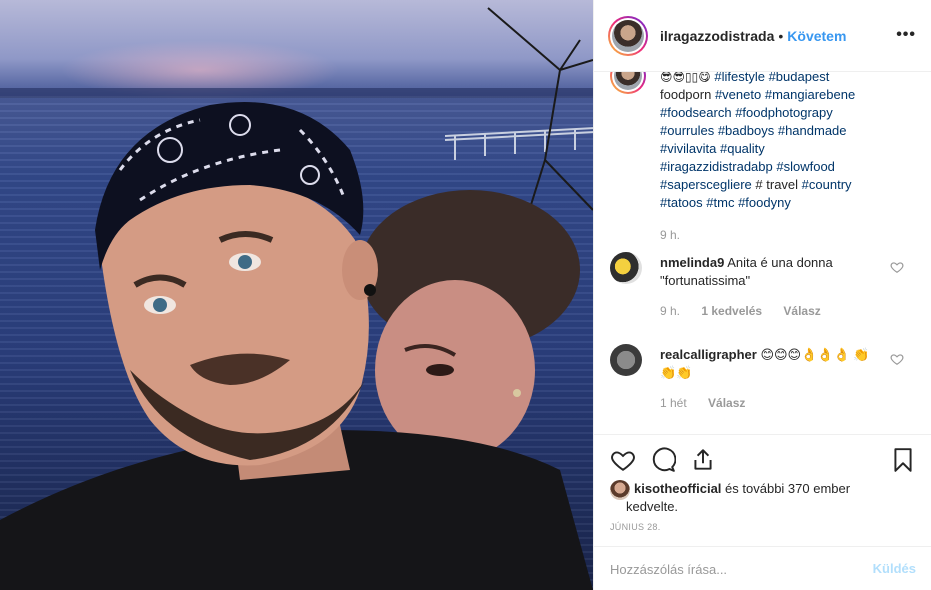  What do you see at coordinates (906, 35) in the screenshot?
I see `more-icon: •••` at bounding box center [906, 35].